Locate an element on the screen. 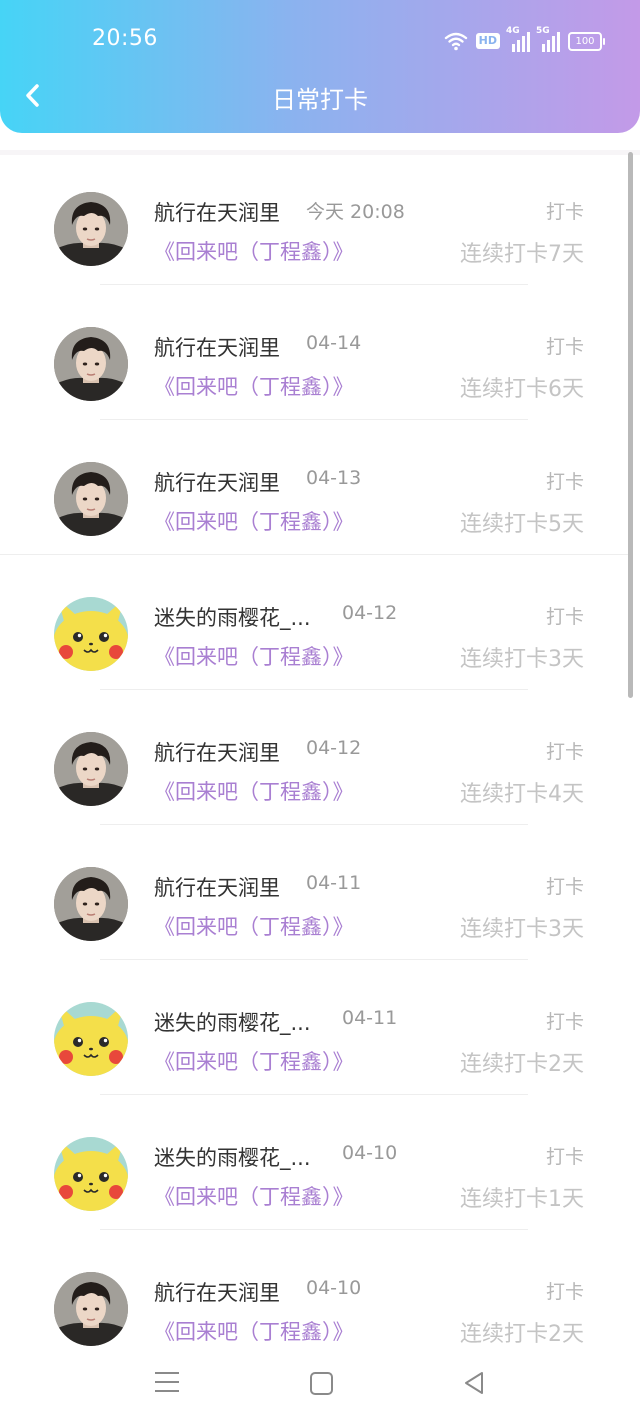  list-item: 航行在天润里 04-12 《回来吧（丁程鑫）》 打卡连续打卡4天 is located at coordinates (314, 757).